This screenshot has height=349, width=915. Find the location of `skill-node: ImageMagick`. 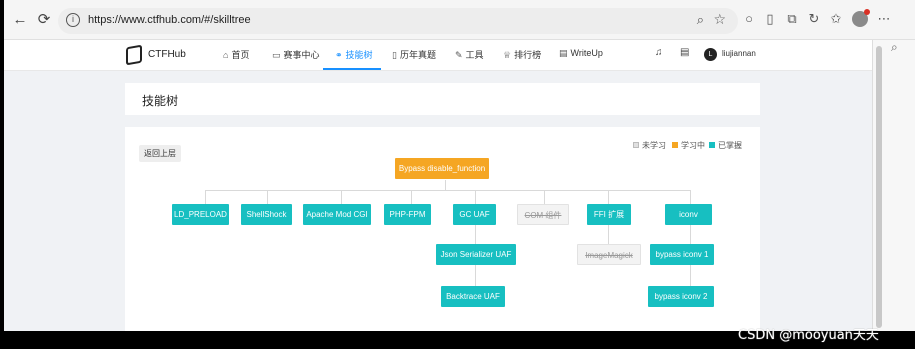

skill-node: ImageMagick is located at coordinates (609, 254).